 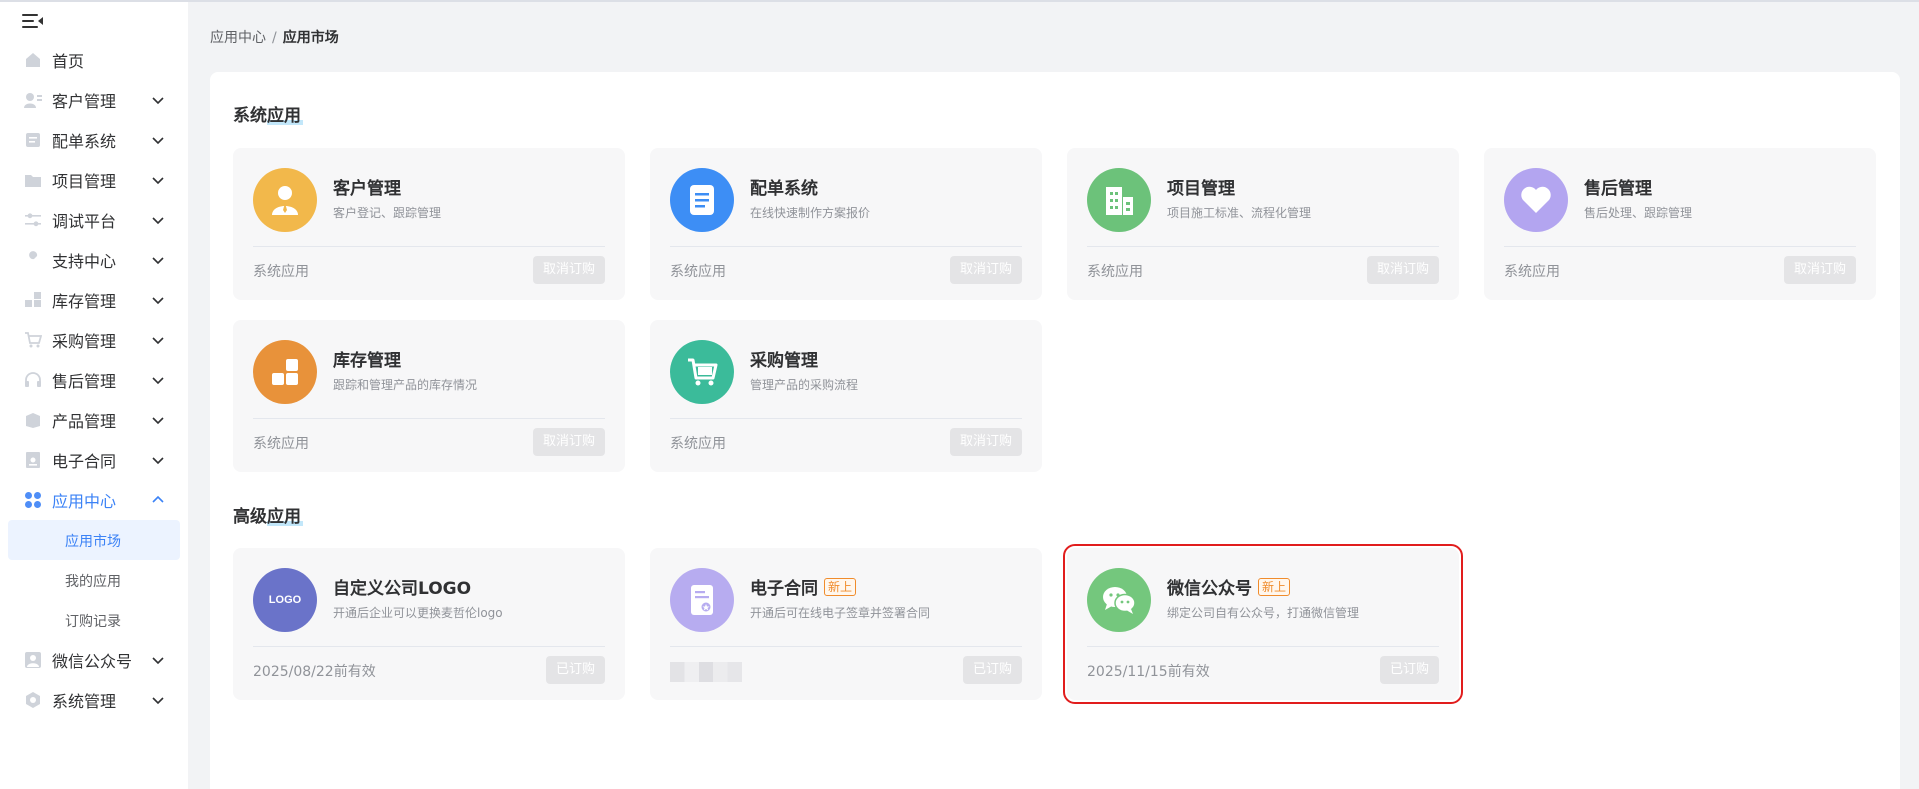 What do you see at coordinates (33, 420) in the screenshot?
I see `box-icon` at bounding box center [33, 420].